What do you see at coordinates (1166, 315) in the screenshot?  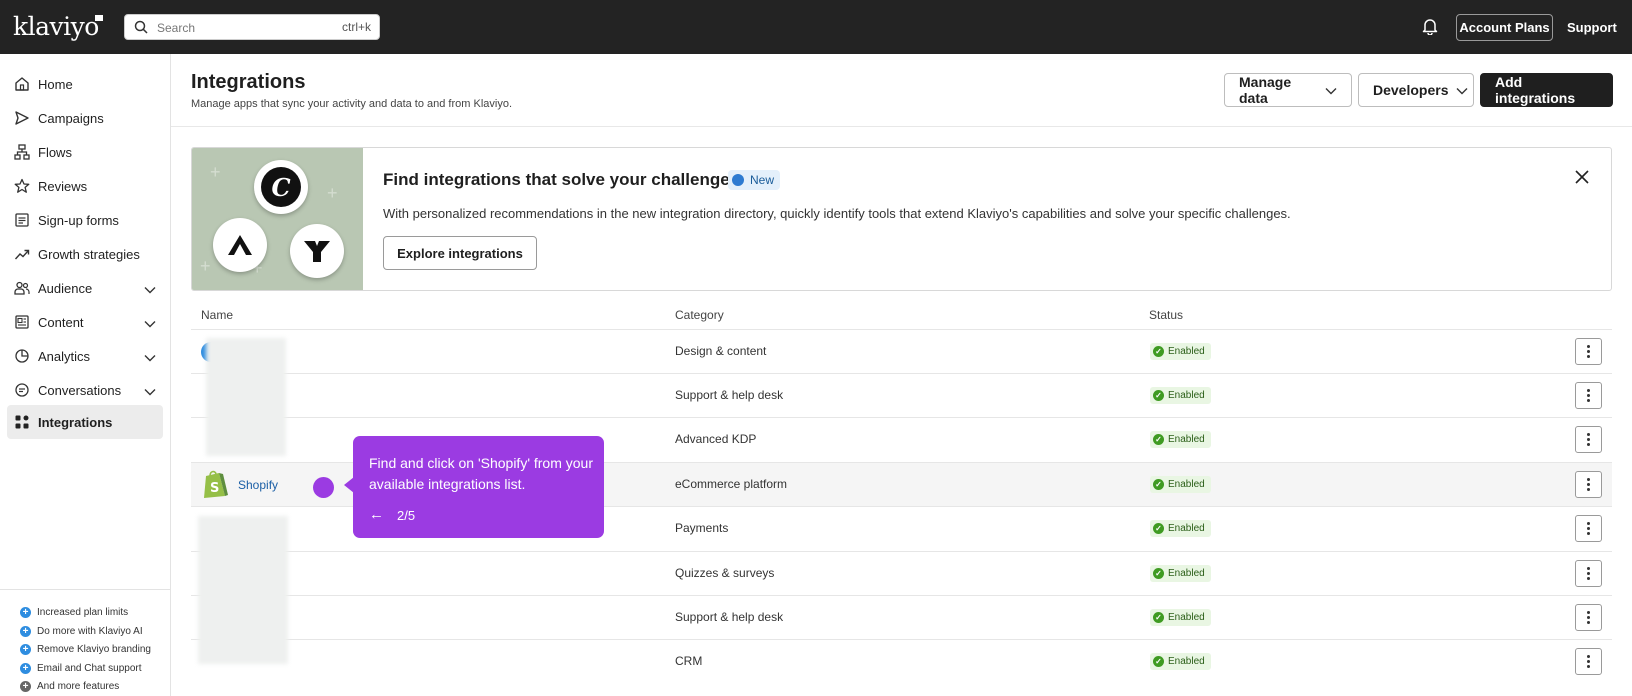 I see `column-header-status: Status` at bounding box center [1166, 315].